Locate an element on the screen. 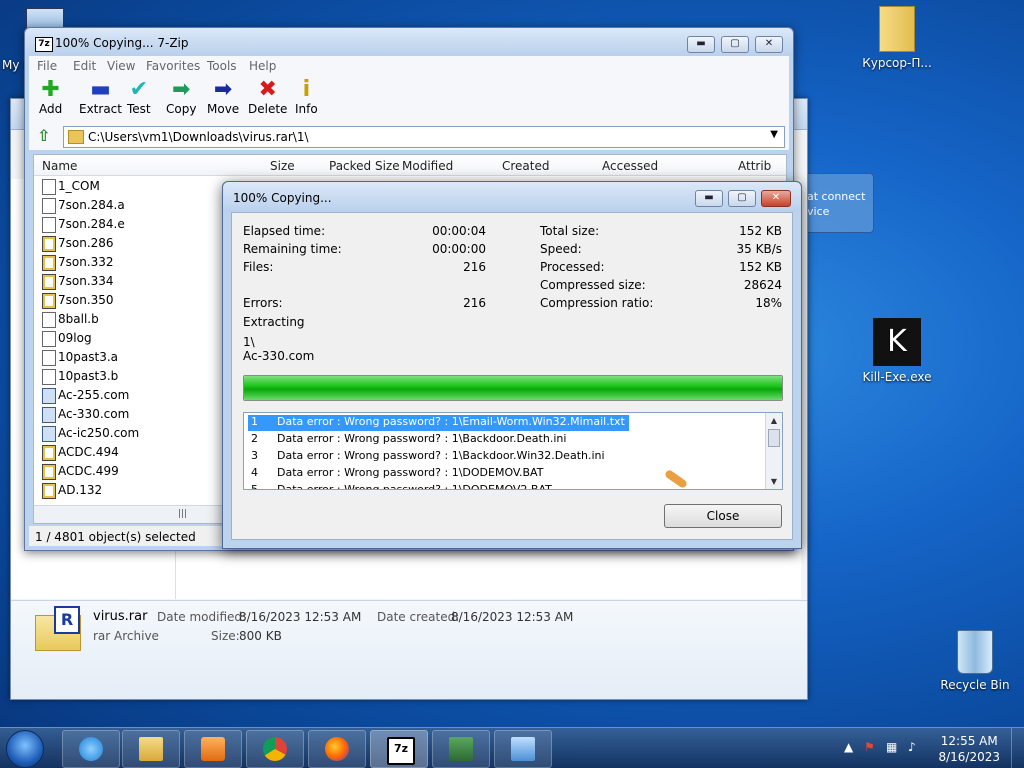  scroll-up-icon: ▲ is located at coordinates (774, 420).